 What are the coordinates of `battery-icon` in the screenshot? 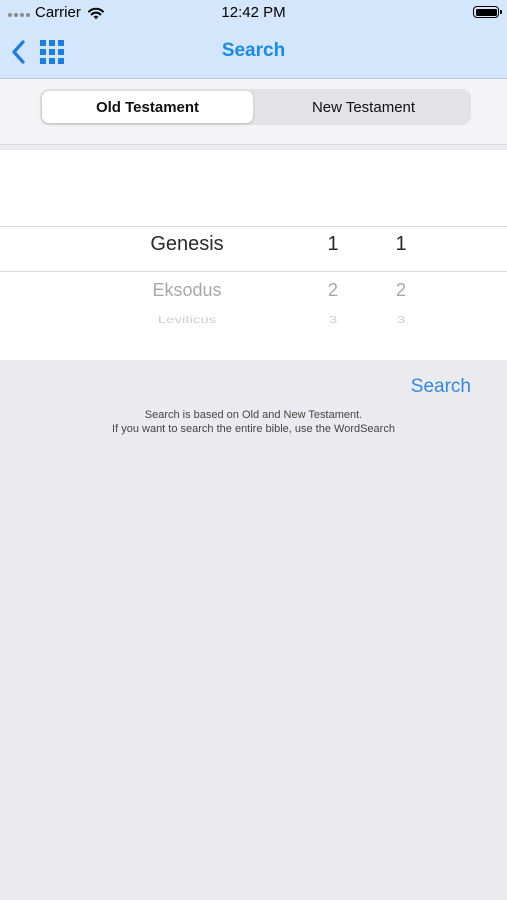 It's located at (487, 12).